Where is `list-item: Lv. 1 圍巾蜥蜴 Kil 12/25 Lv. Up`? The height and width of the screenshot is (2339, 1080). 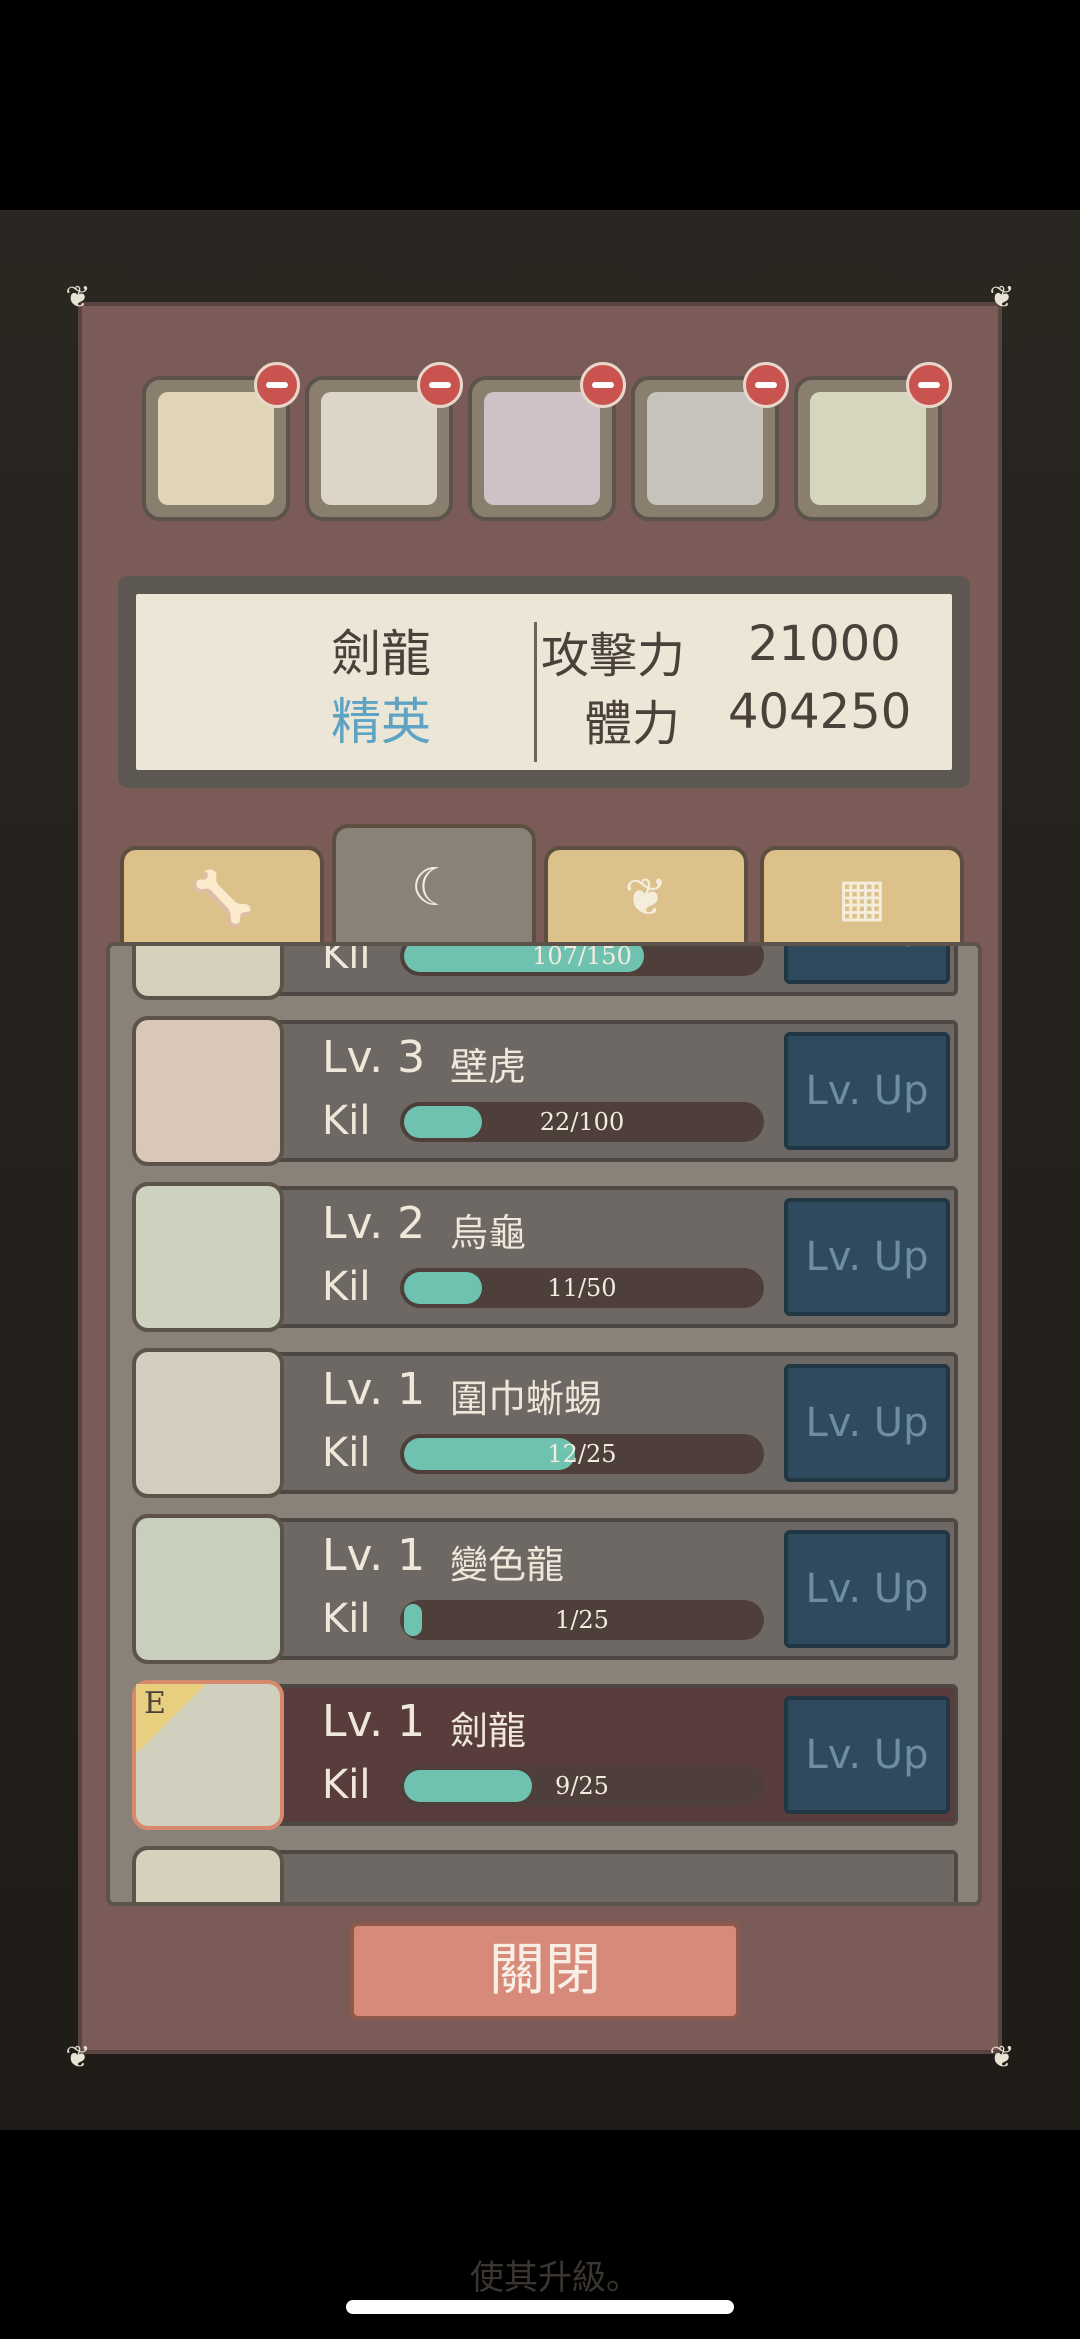
list-item: Lv. 1 圍巾蜥蜴 Kil 12/25 Lv. Up is located at coordinates (545, 1423).